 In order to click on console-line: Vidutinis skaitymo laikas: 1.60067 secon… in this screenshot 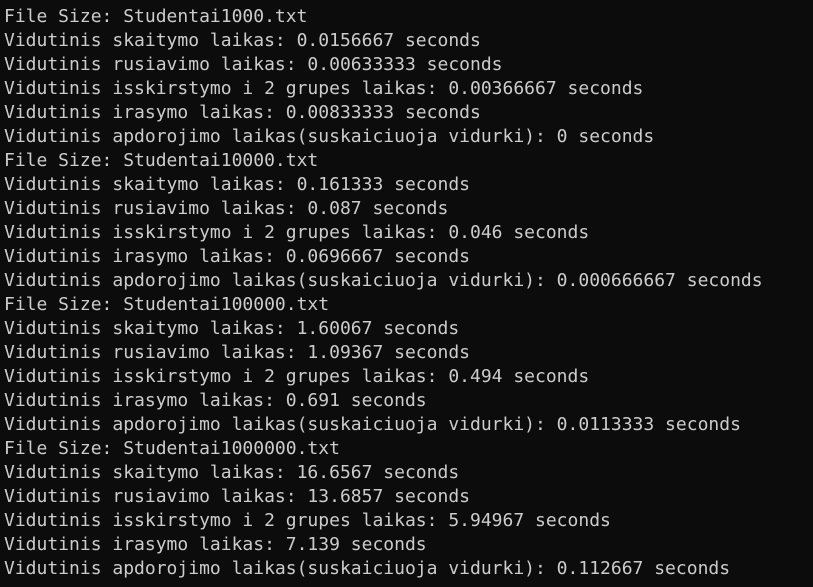, I will do `click(232, 328)`.